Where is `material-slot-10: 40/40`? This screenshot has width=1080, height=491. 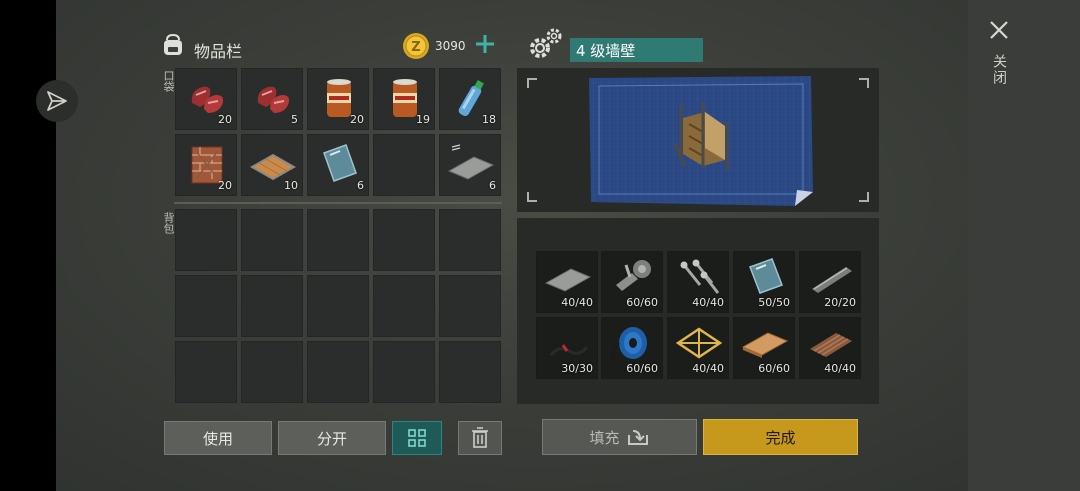 material-slot-10: 40/40 is located at coordinates (830, 348).